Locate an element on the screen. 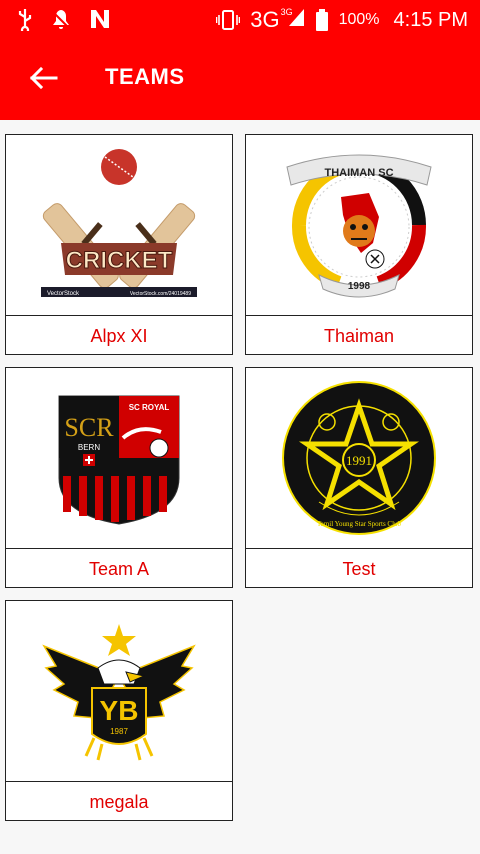 This screenshot has width=480, height=854. team-card-team-a: SCR BERN SC ROYAL Team A is located at coordinates (119, 477).